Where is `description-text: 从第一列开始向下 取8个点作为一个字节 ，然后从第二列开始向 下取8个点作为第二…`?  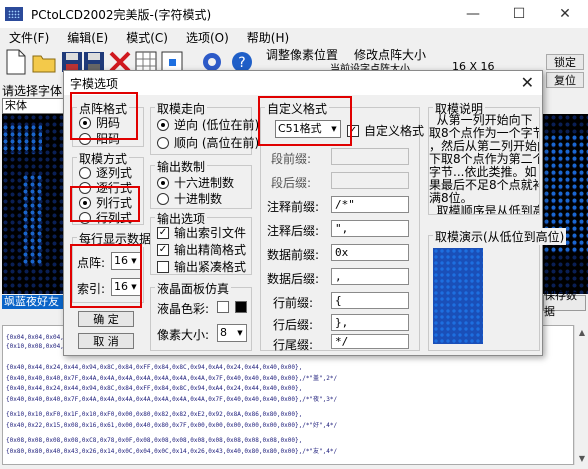
description-text: 从第一列开始向下 取8个点作为一个字节 ，然后从第二列开始向 下取8个点作为第二… is located at coordinates (484, 164).